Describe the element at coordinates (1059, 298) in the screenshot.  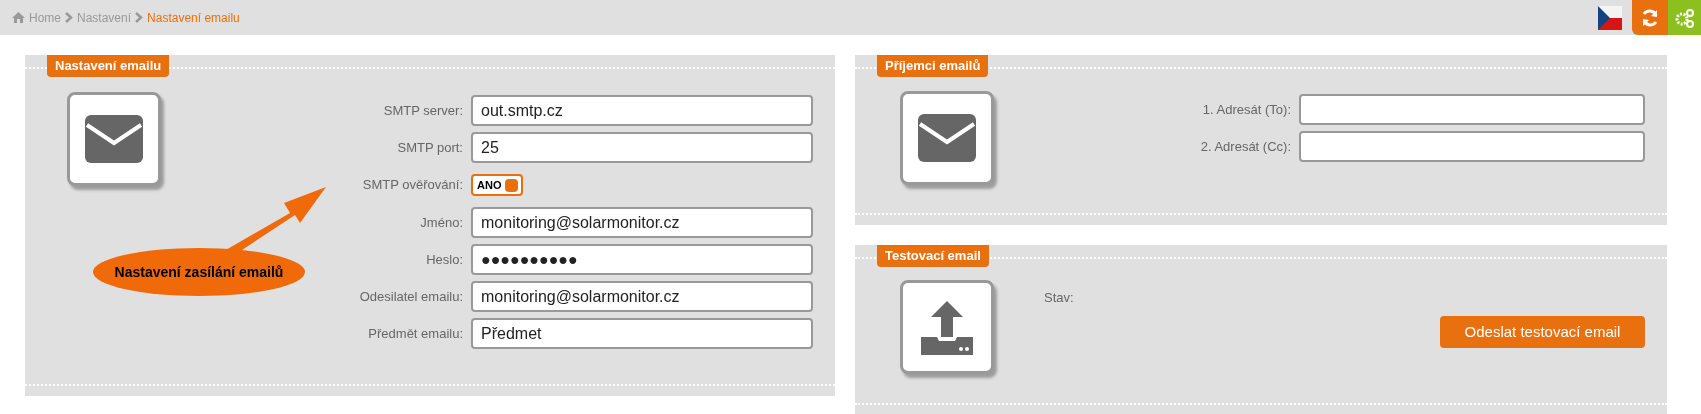
I see `status-label: Stav:` at that location.